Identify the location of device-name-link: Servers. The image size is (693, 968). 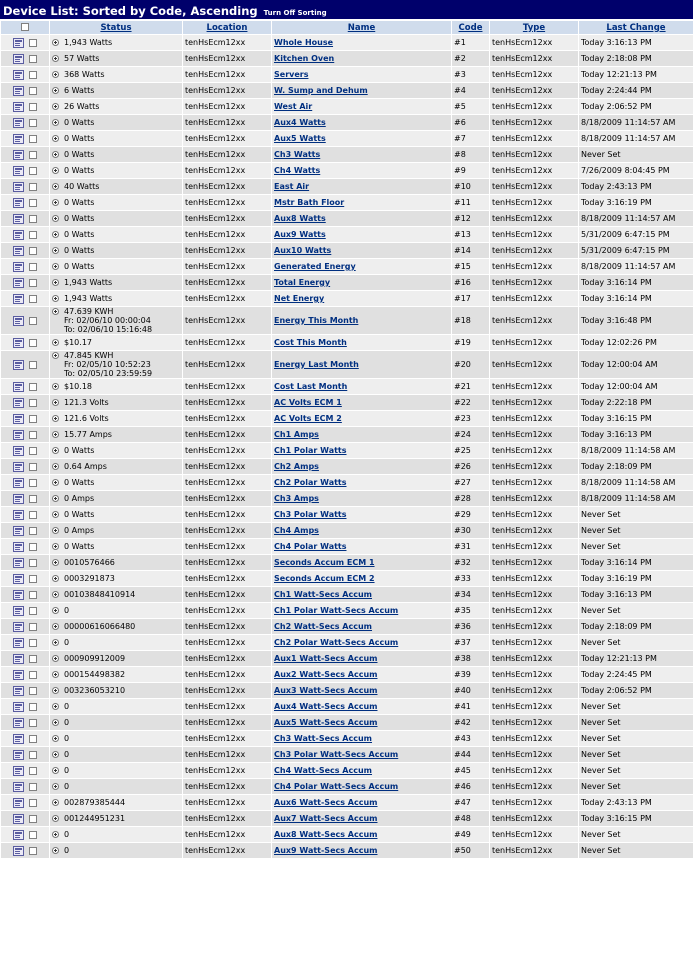
(291, 74).